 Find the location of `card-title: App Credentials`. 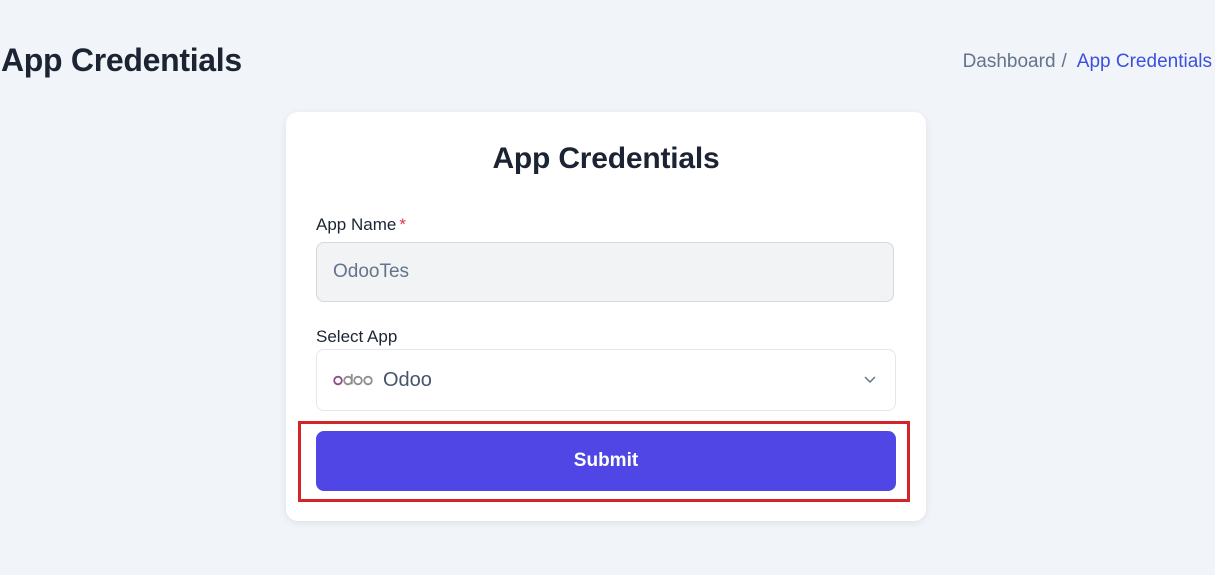

card-title: App Credentials is located at coordinates (606, 158).